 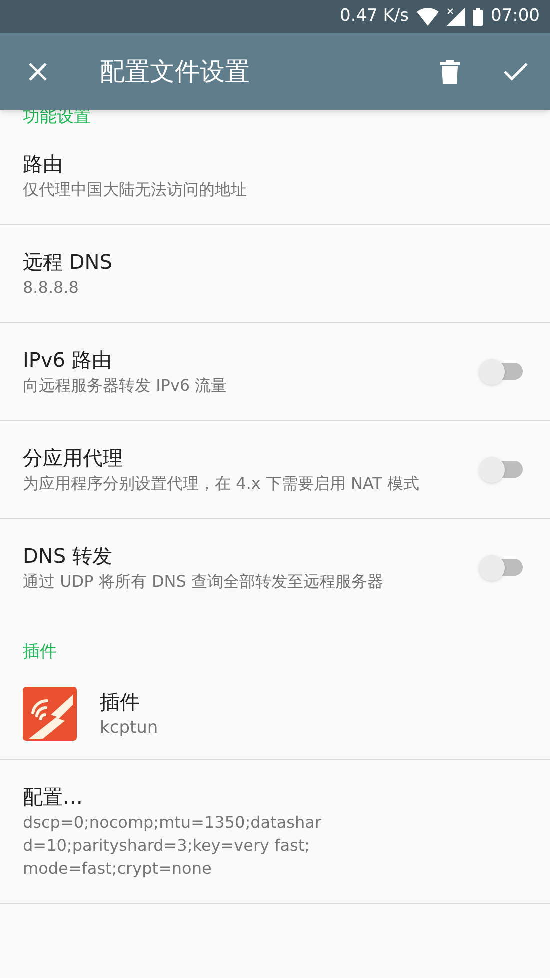 I want to click on preference-row: 配置… dscp=0;nocomp;mtu=1350;datashard=10;parityshard=3;key=very fast;mode=fast;crypt=none, so click(x=275, y=832).